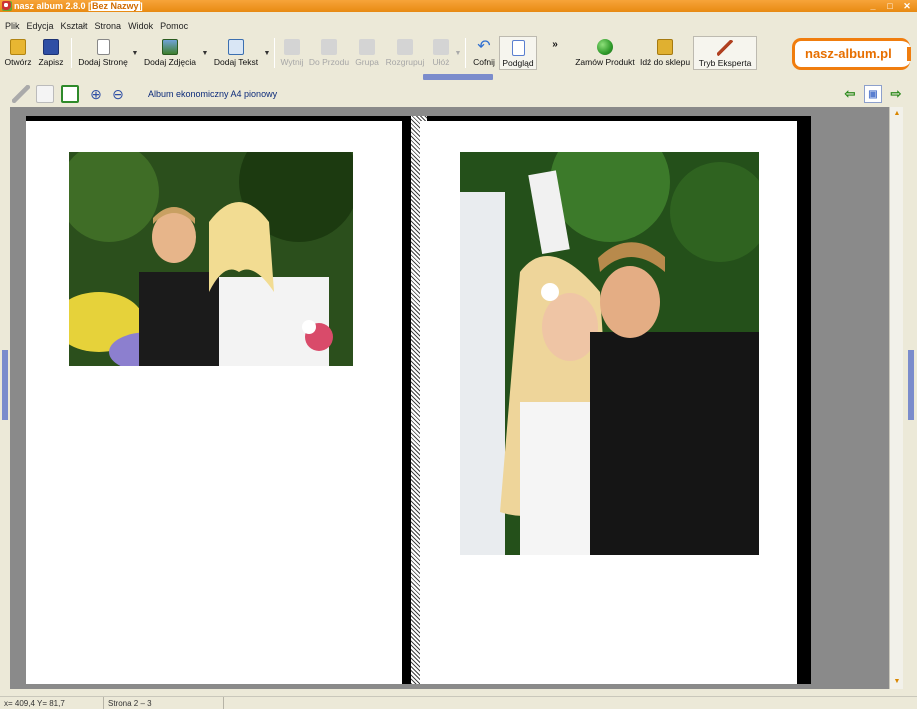  What do you see at coordinates (896, 94) in the screenshot?
I see `arrow-right-icon: ⇨` at bounding box center [896, 94].